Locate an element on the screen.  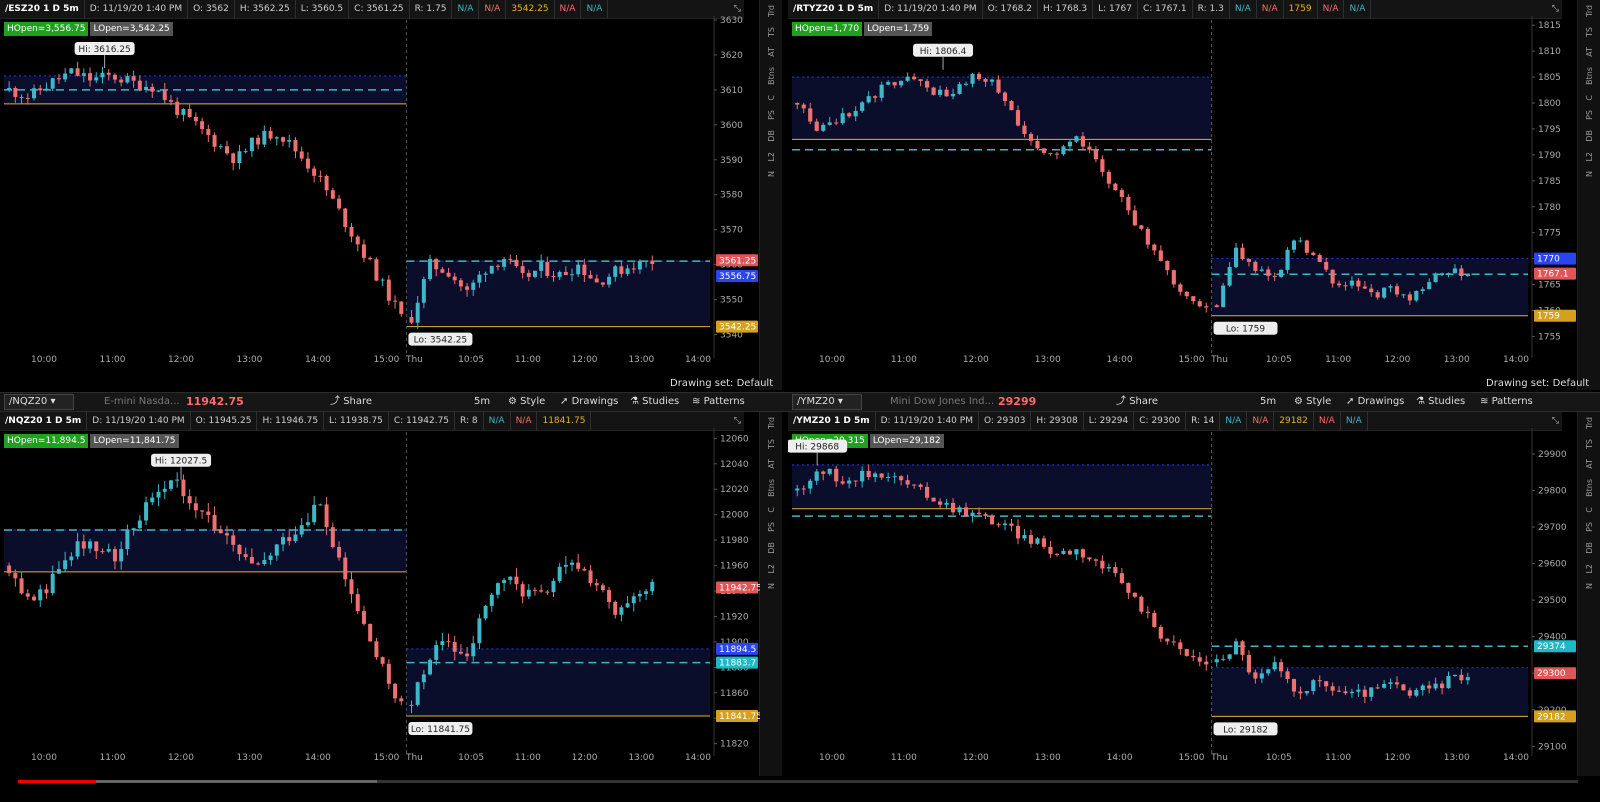
drawing-set-left: Drawing set: Default is located at coordinates (721, 383).